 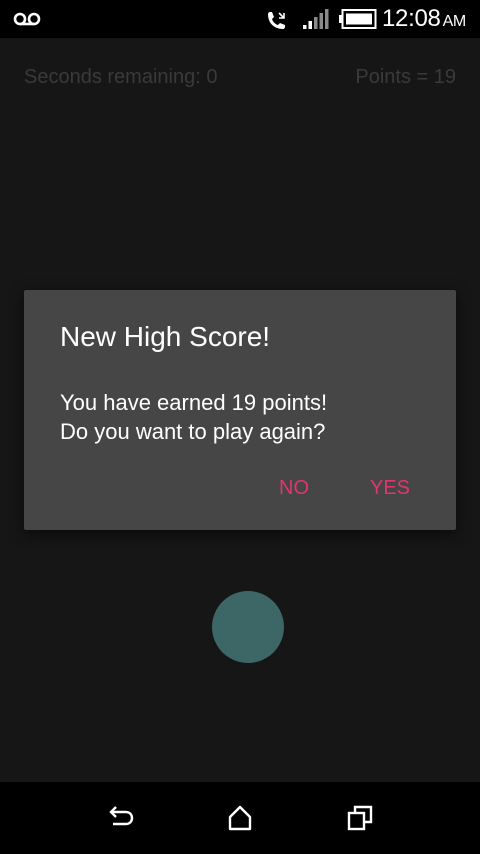 What do you see at coordinates (360, 818) in the screenshot?
I see `recents-icon` at bounding box center [360, 818].